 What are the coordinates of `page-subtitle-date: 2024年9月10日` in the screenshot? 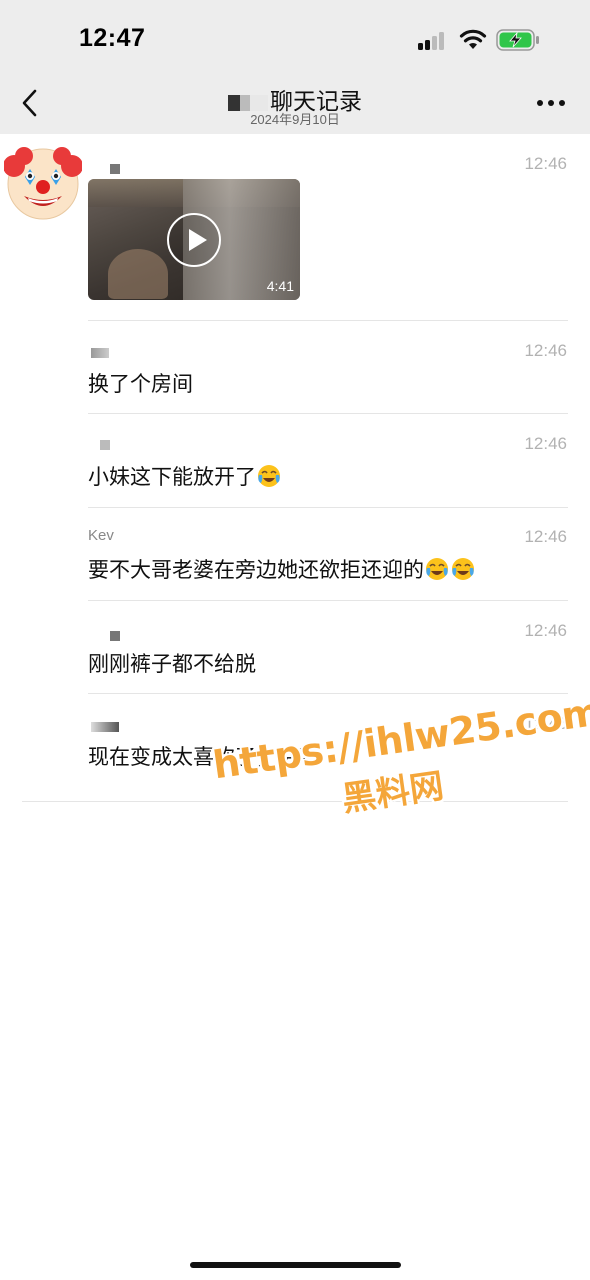 It's located at (295, 119).